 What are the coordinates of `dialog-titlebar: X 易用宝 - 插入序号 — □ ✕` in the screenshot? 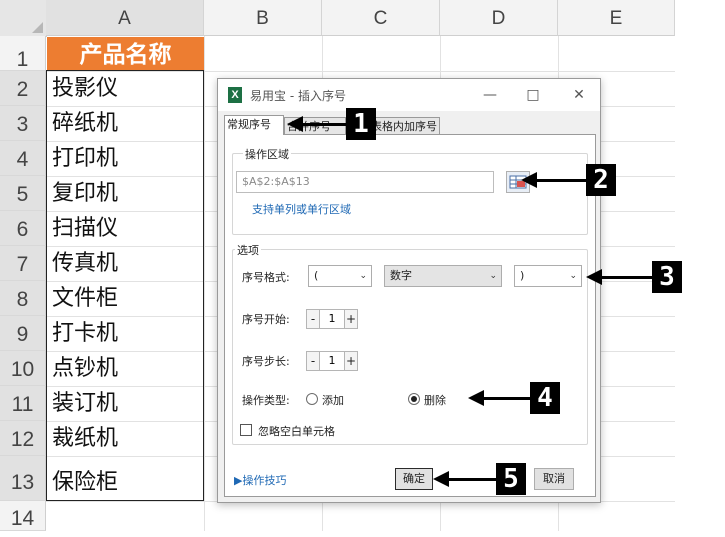 It's located at (409, 95).